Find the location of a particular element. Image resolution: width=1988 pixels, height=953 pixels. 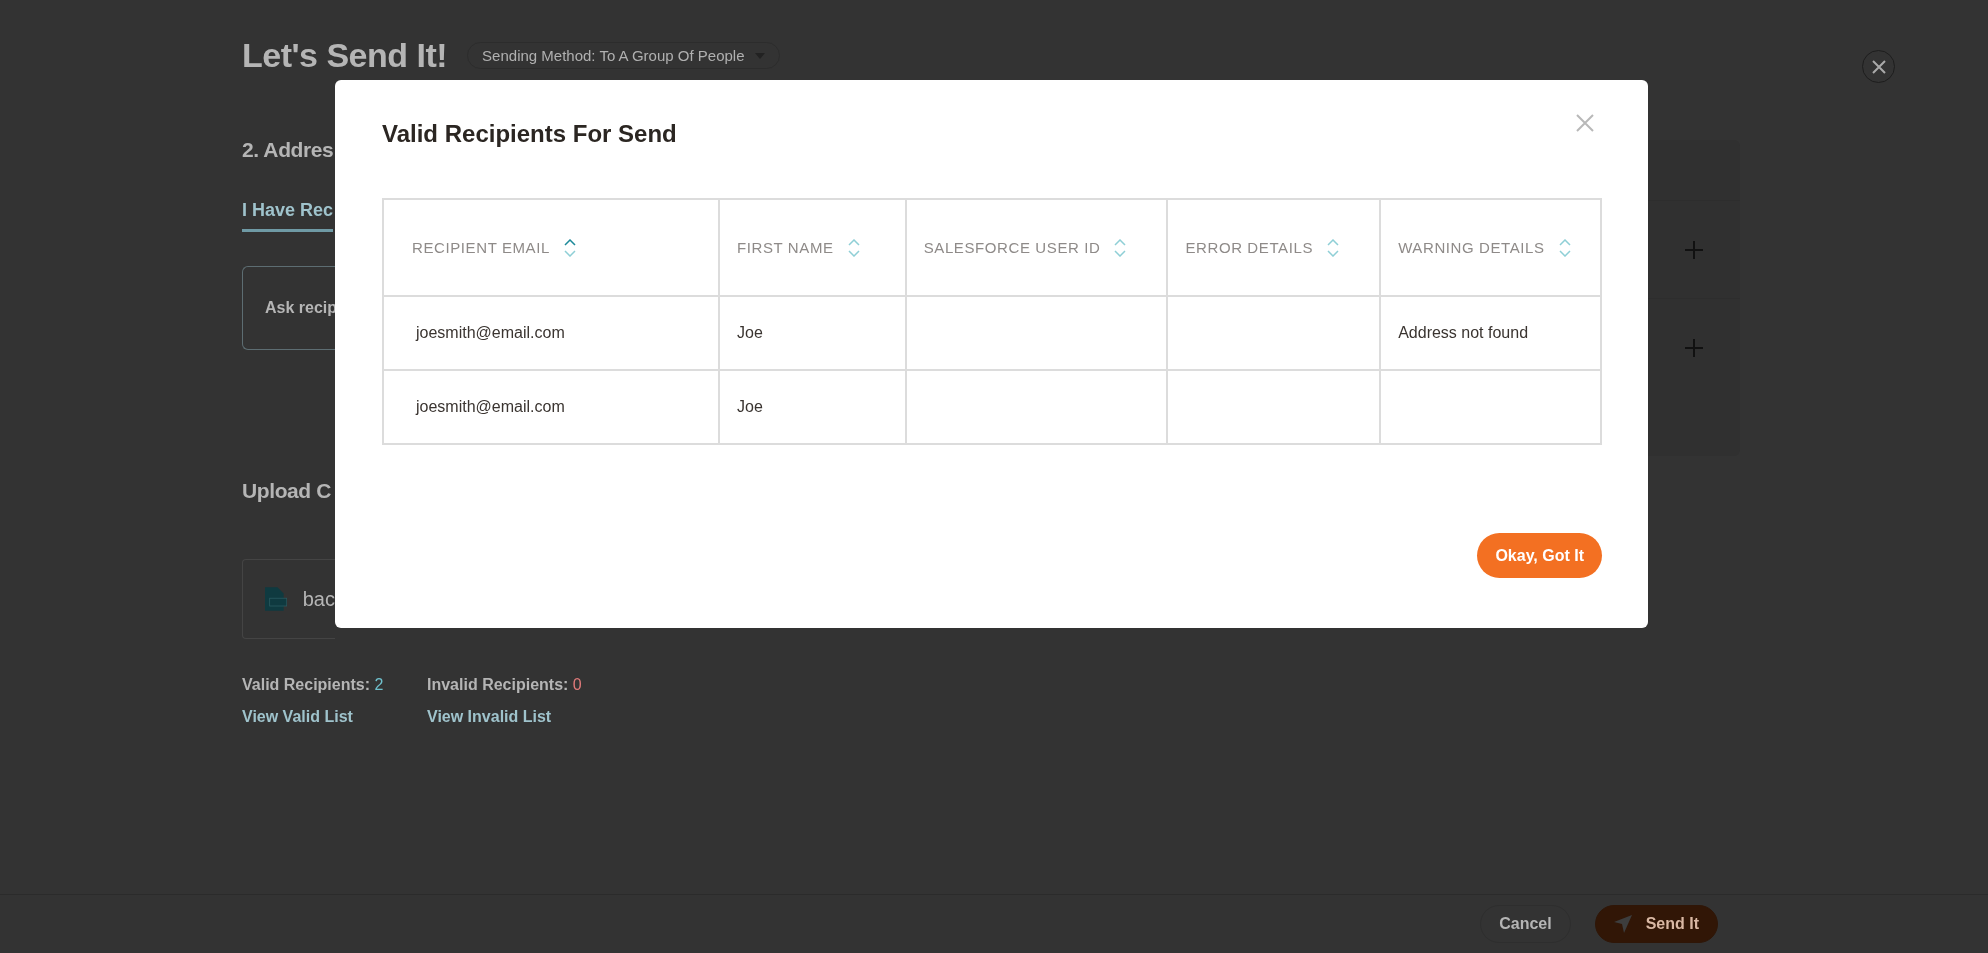

column-header: RECIPIENT EMAIL is located at coordinates (551, 247).